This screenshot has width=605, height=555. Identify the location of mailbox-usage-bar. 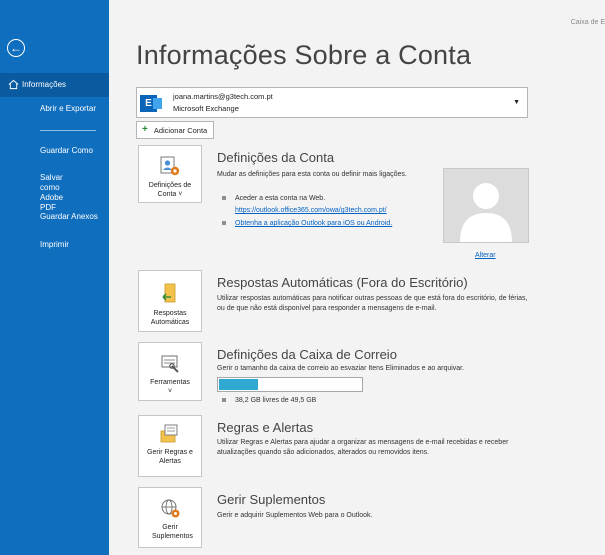
(290, 384).